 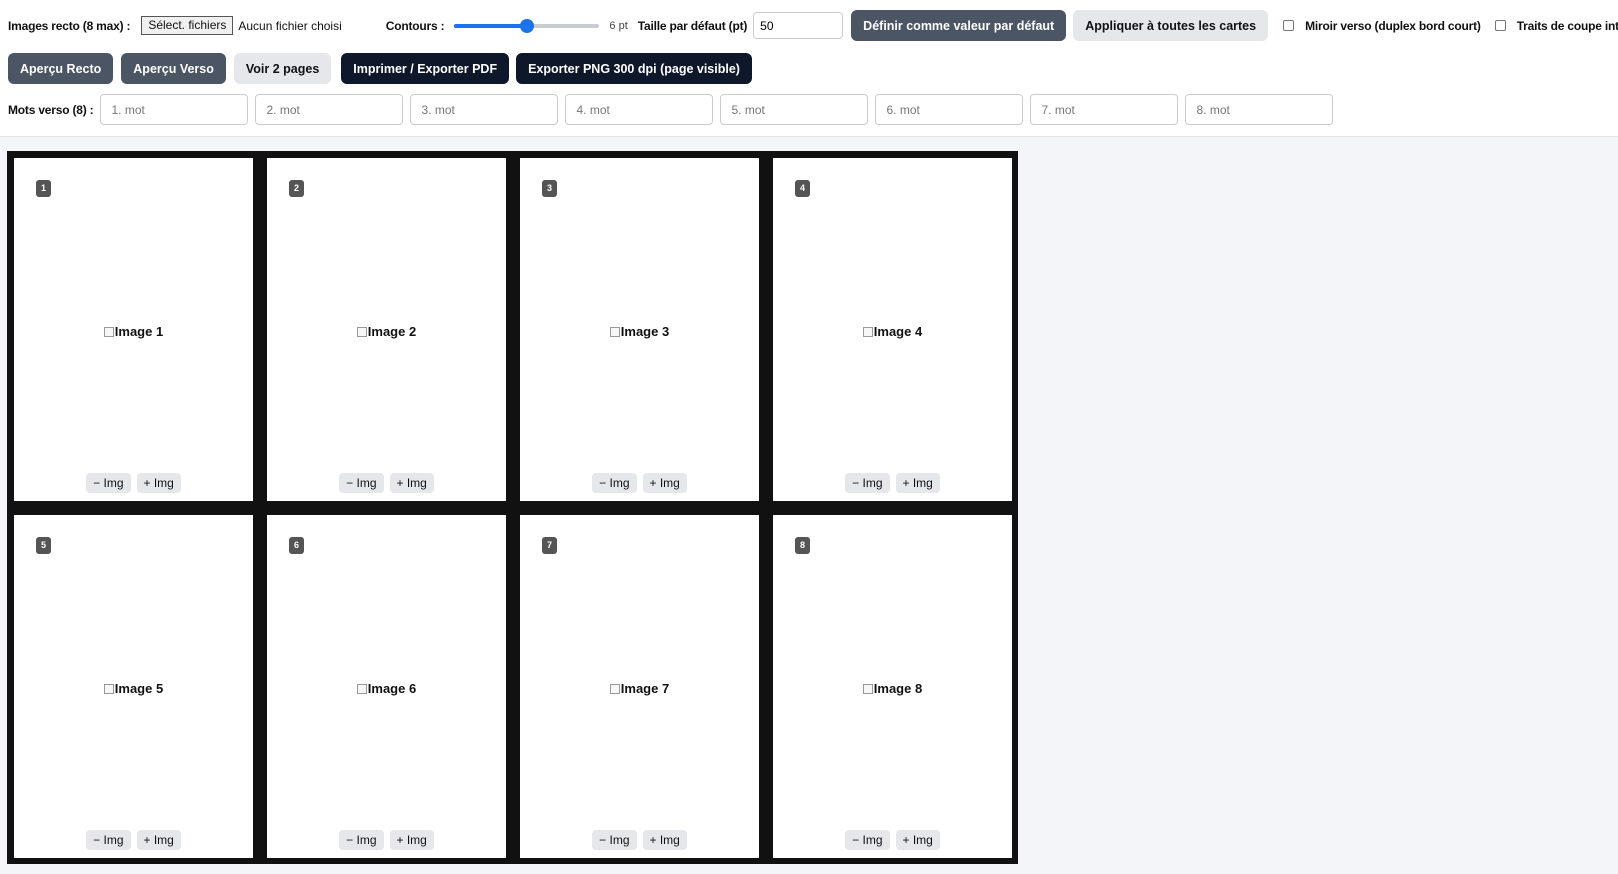 I want to click on card-image-alt: Image 6, so click(x=392, y=688).